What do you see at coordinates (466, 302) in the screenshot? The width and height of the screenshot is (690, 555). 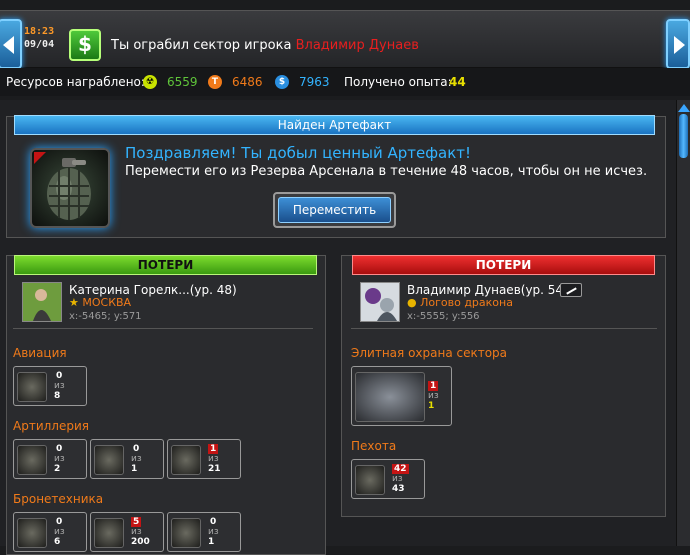 I see `defender-city-name: Логово дракона` at bounding box center [466, 302].